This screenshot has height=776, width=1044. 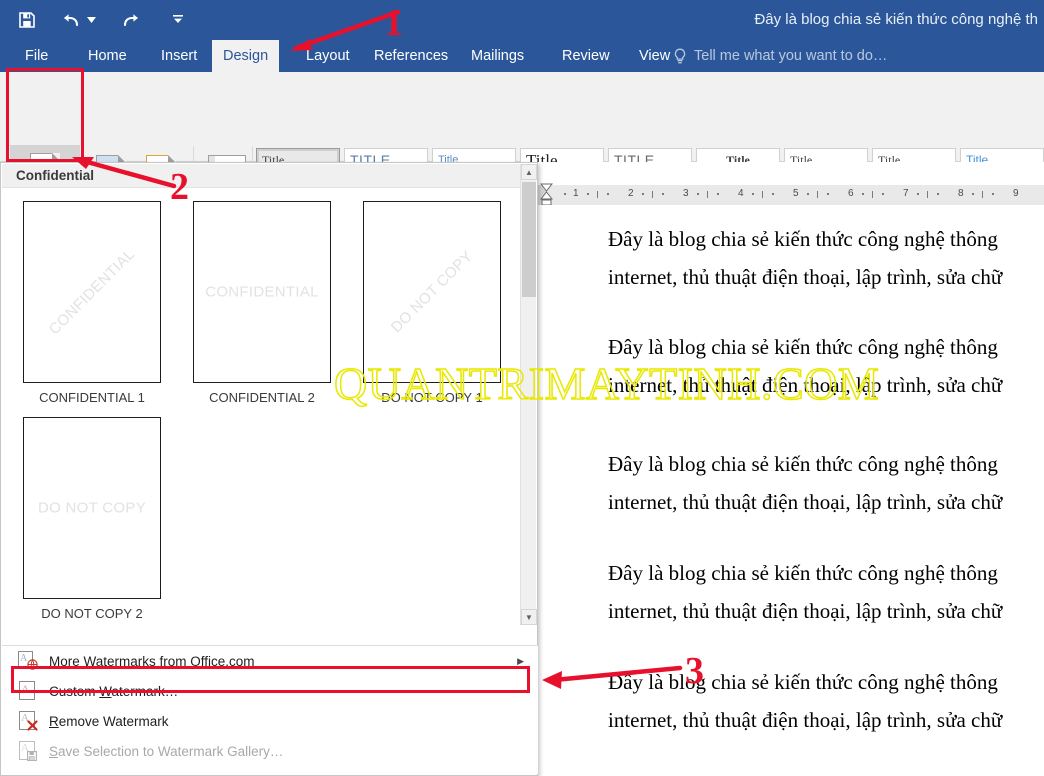 I want to click on watermark-gallery-group-header: Confidential, so click(x=261, y=176).